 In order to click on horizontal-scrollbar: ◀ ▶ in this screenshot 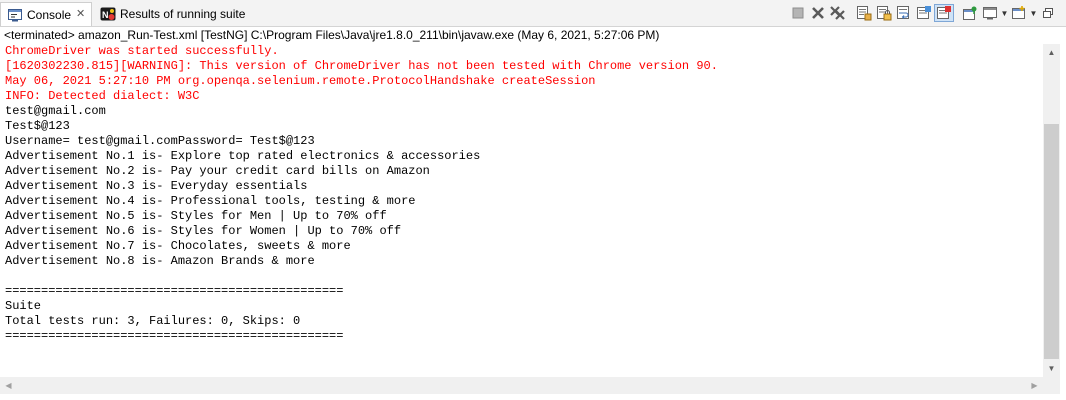, I will do `click(521, 385)`.